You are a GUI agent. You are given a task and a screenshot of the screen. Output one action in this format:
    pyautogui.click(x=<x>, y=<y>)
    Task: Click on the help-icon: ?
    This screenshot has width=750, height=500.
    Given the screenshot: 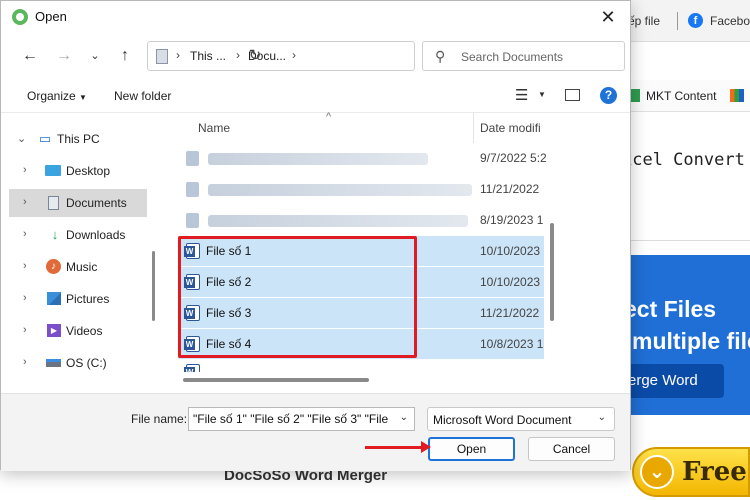 What is the action you would take?
    pyautogui.click(x=608, y=95)
    